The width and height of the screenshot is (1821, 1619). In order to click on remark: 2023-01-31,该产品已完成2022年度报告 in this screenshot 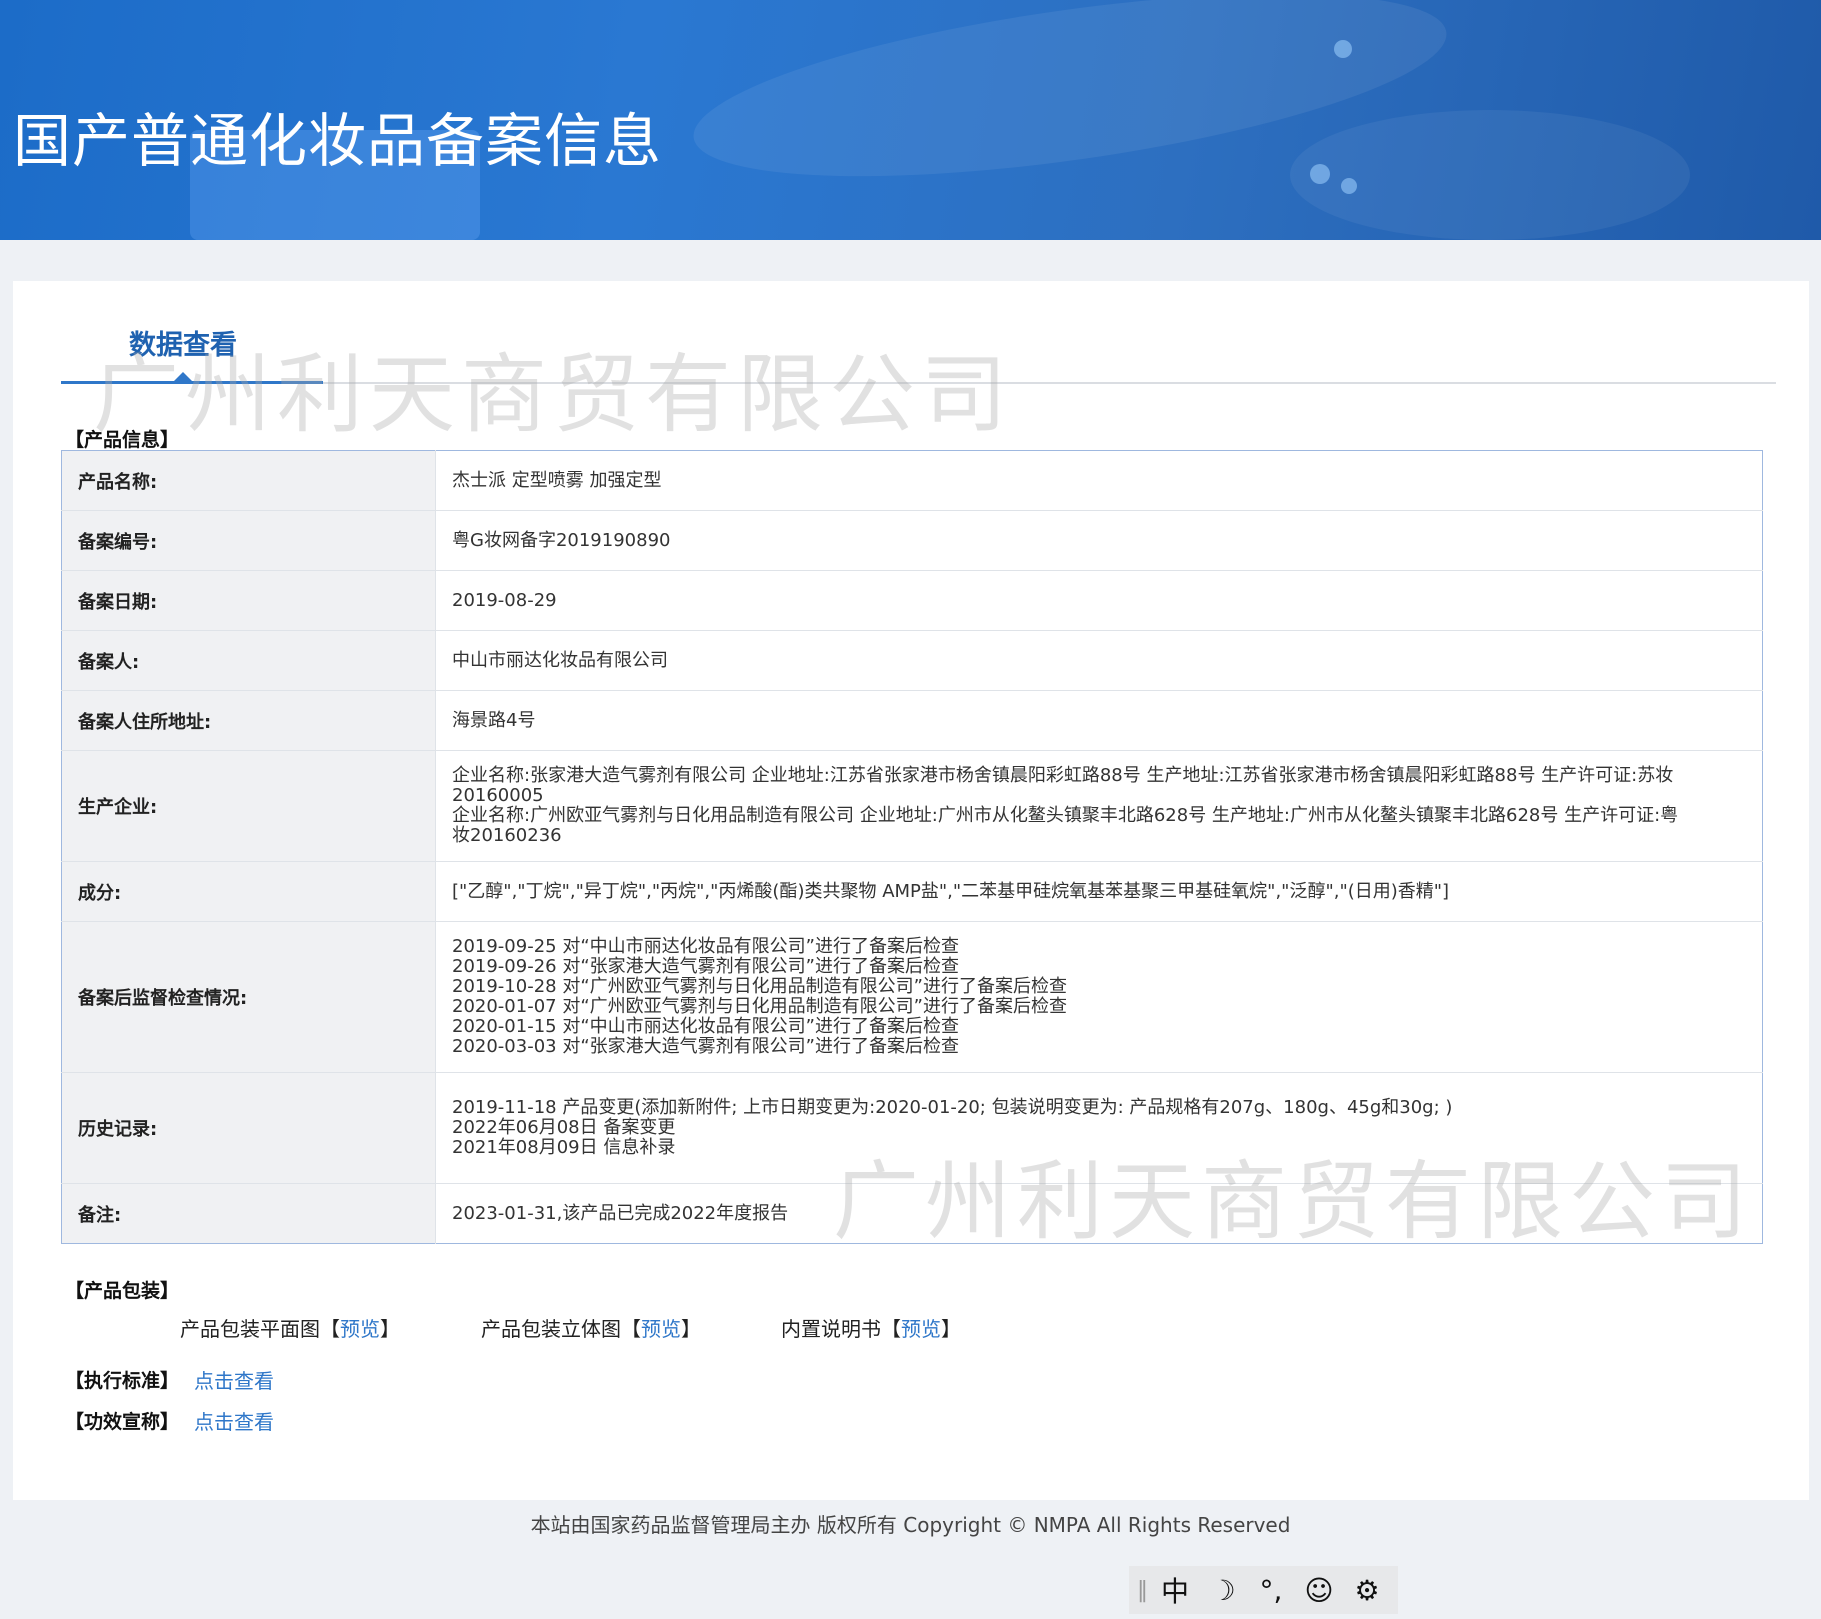, I will do `click(620, 1213)`.